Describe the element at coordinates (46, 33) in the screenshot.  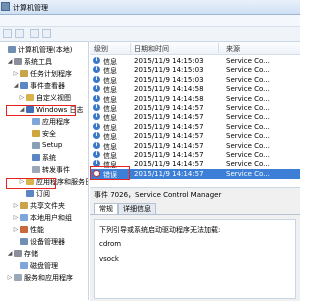
I see `show-hide-tree-button` at that location.